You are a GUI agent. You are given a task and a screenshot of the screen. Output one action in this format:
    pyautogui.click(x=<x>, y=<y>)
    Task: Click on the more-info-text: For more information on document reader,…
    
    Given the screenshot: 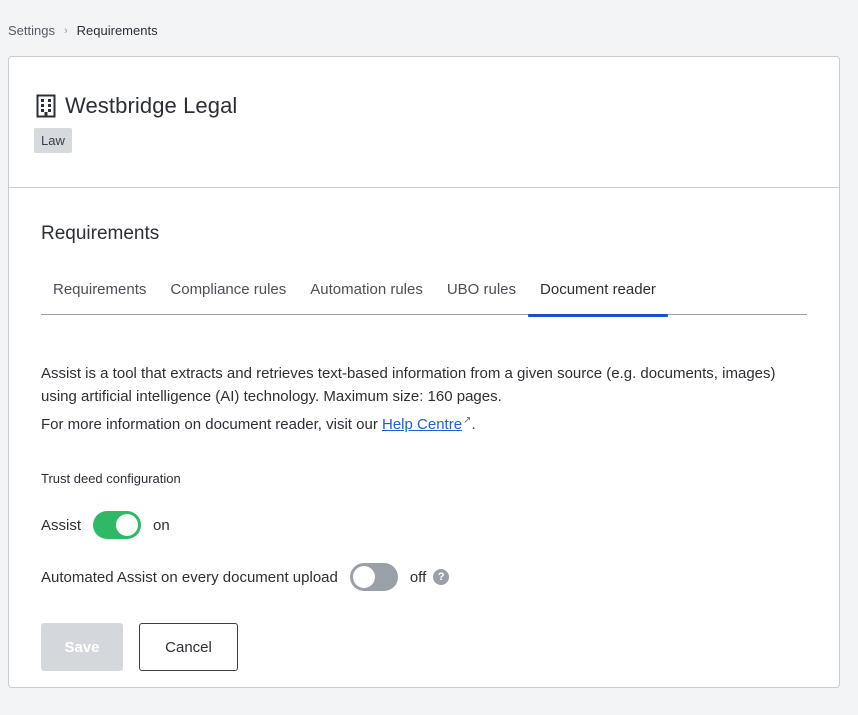 What is the action you would take?
    pyautogui.click(x=258, y=424)
    